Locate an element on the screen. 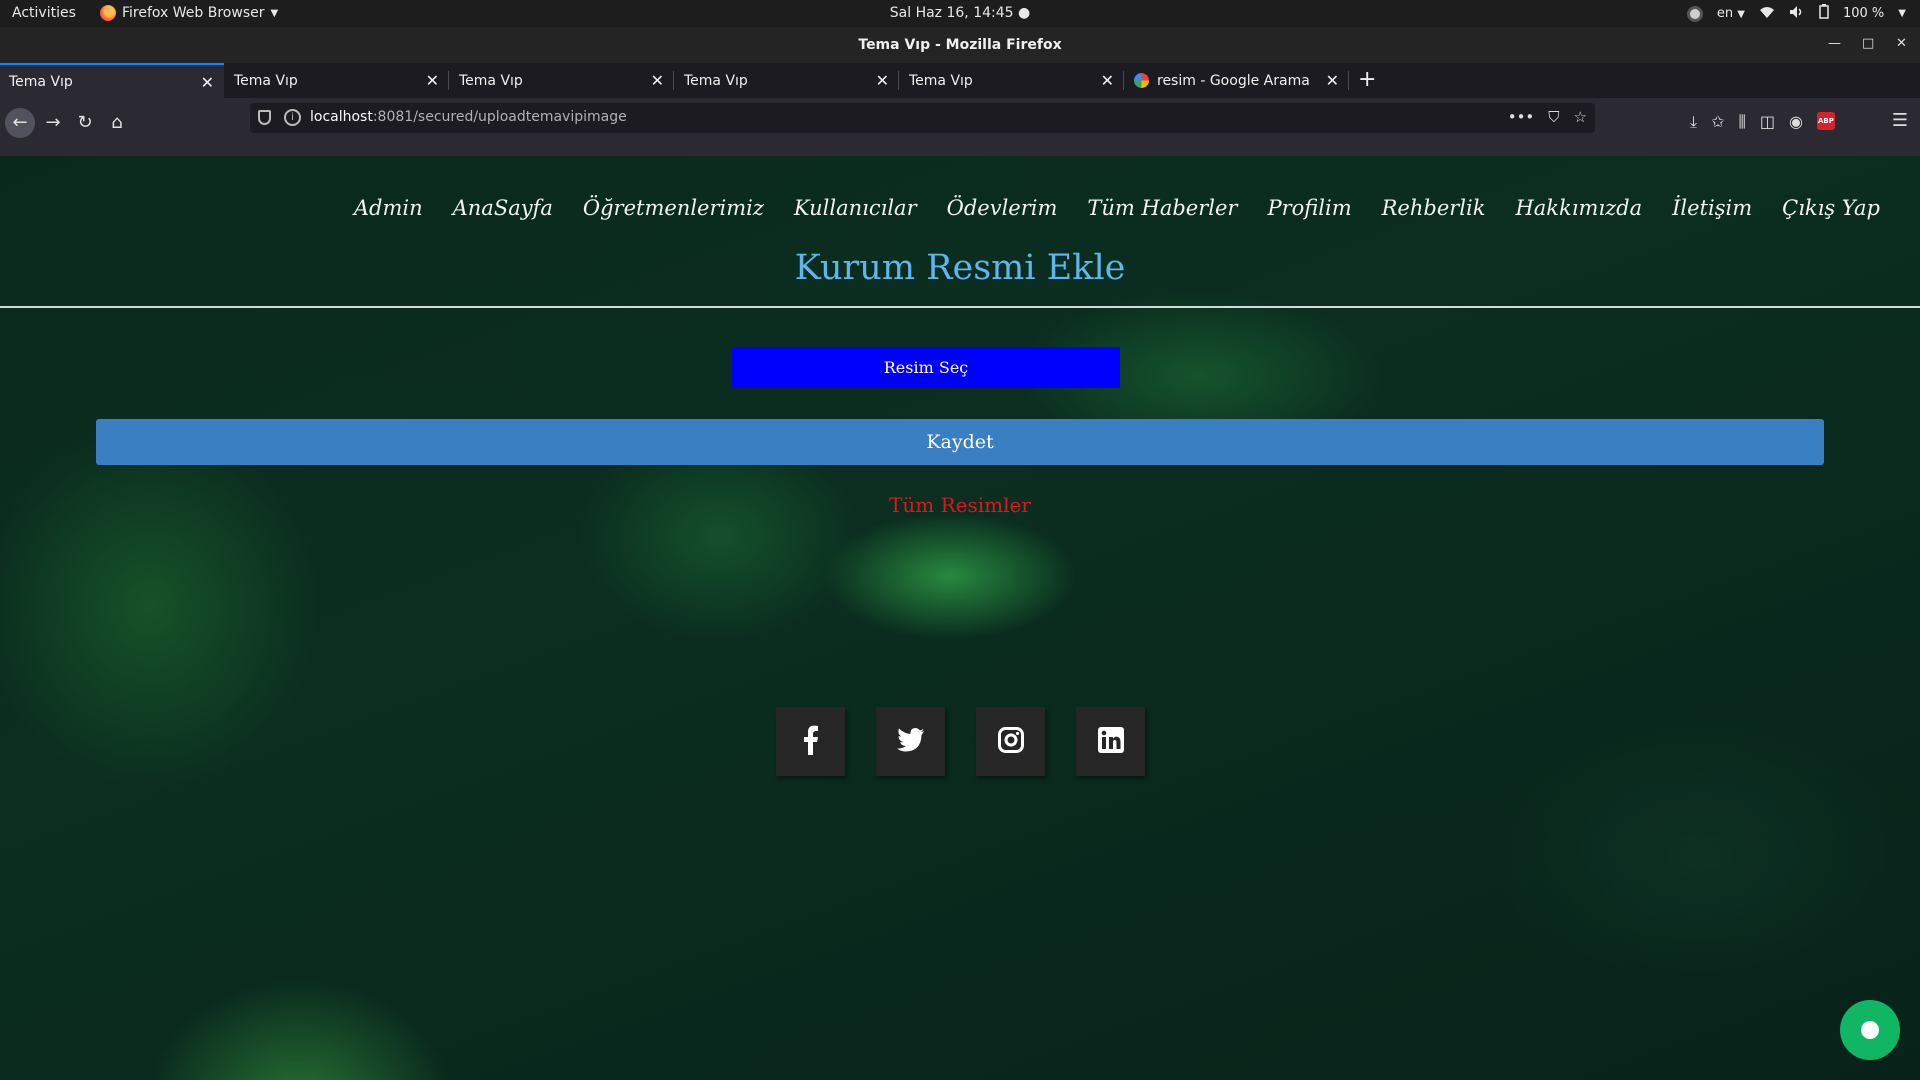 The height and width of the screenshot is (1080, 1920). instagram-button is located at coordinates (1010, 741).